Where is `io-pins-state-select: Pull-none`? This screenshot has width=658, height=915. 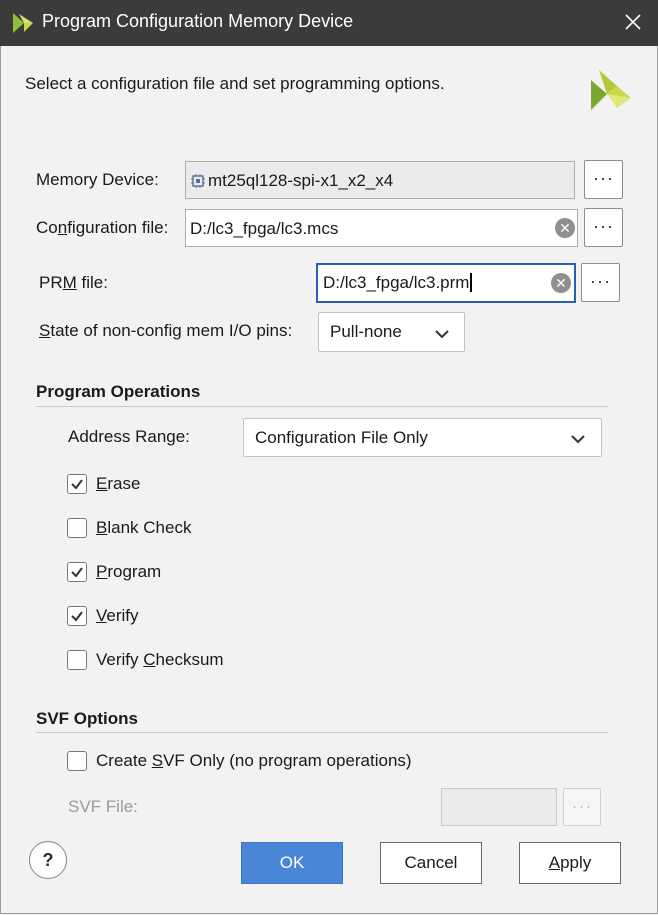 io-pins-state-select: Pull-none is located at coordinates (391, 332).